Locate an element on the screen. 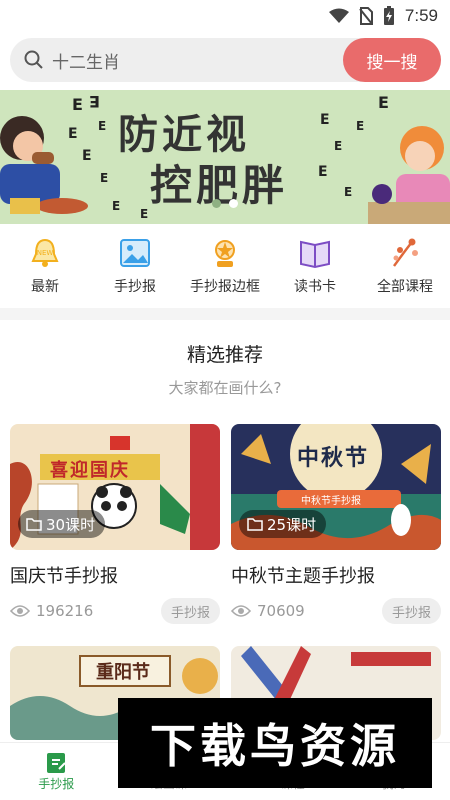 This screenshot has height=800, width=450. course-thumbnail: 中秋节 中秋节手抄报 25课时 is located at coordinates (336, 487).